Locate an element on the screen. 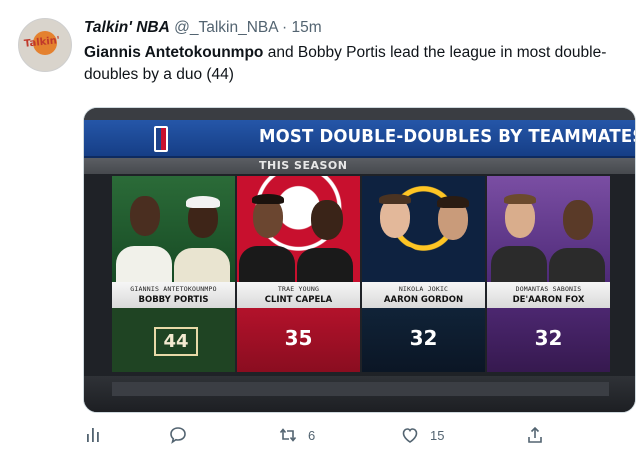 This screenshot has width=641, height=456. heart-icon is located at coordinates (410, 435).